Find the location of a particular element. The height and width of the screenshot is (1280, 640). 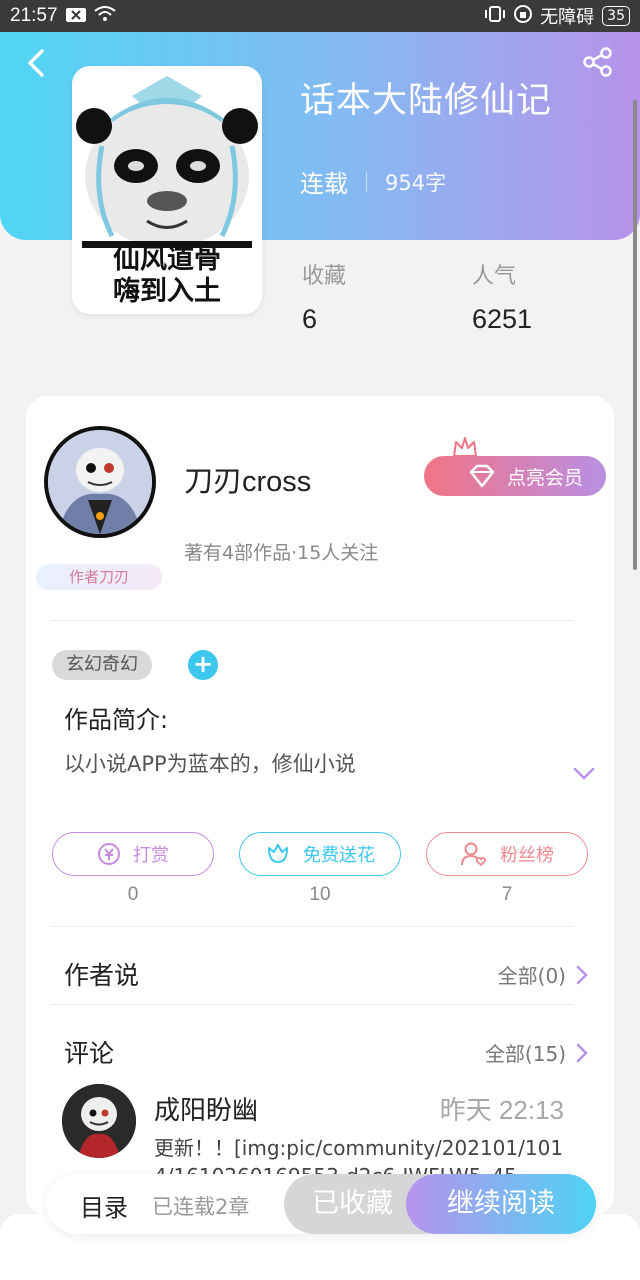

vip-button: 点亮会员 is located at coordinates (515, 476).